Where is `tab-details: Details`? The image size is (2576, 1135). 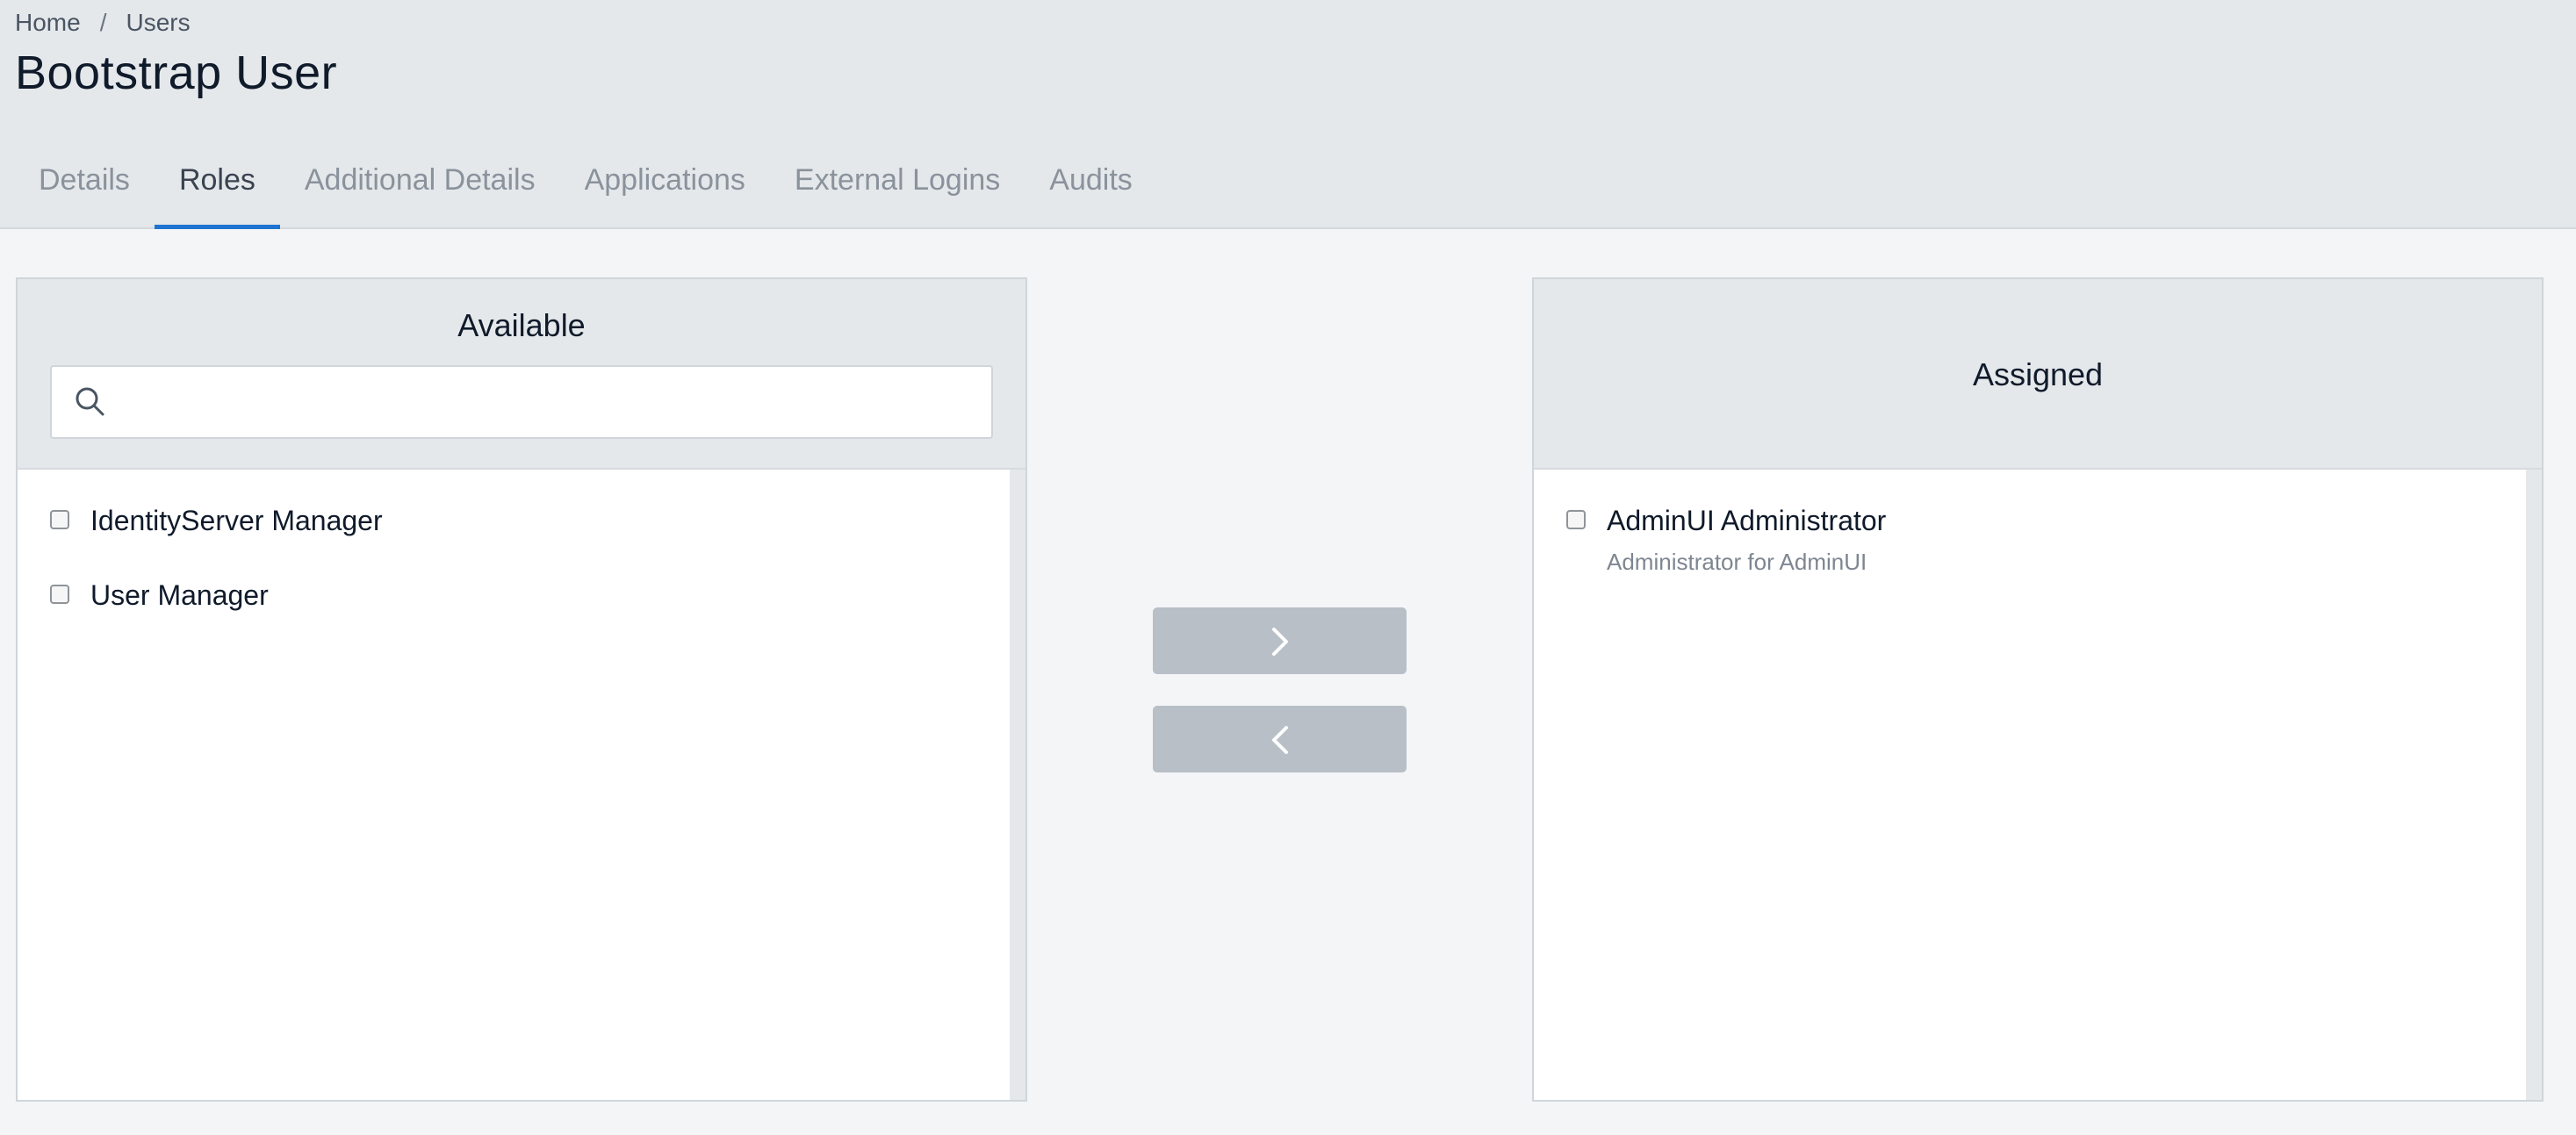
tab-details: Details is located at coordinates (77, 189).